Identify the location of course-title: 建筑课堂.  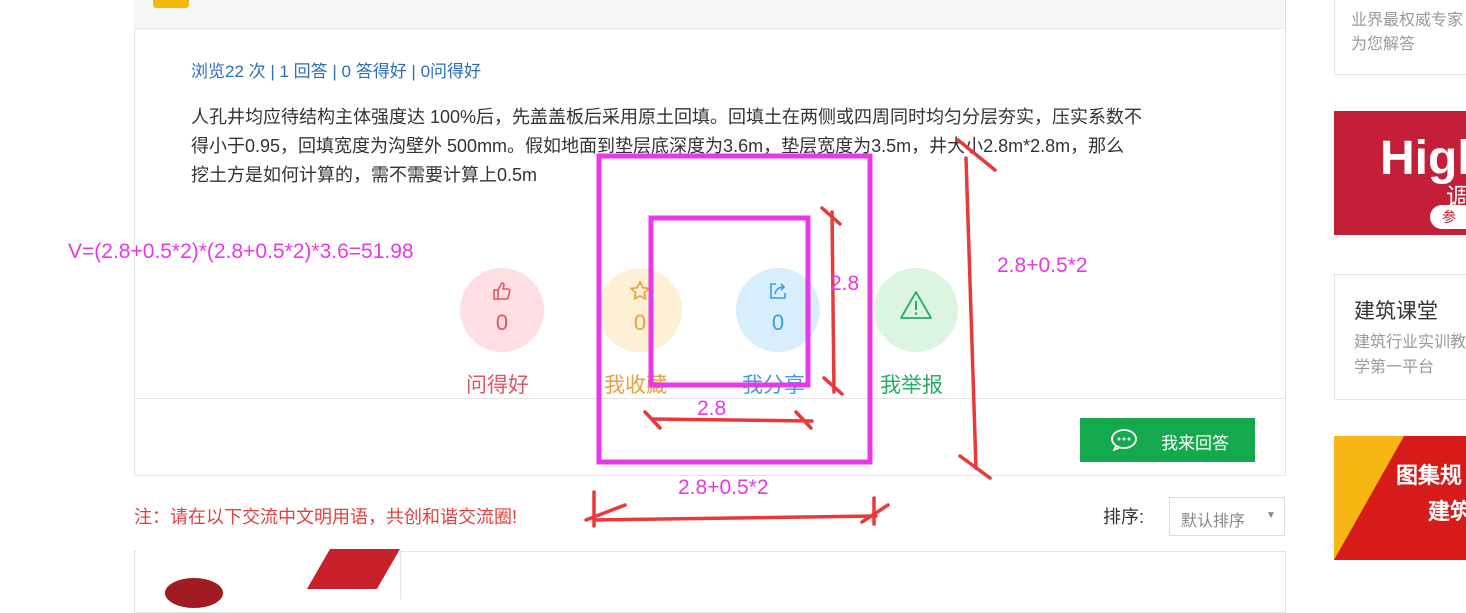
(1396, 311).